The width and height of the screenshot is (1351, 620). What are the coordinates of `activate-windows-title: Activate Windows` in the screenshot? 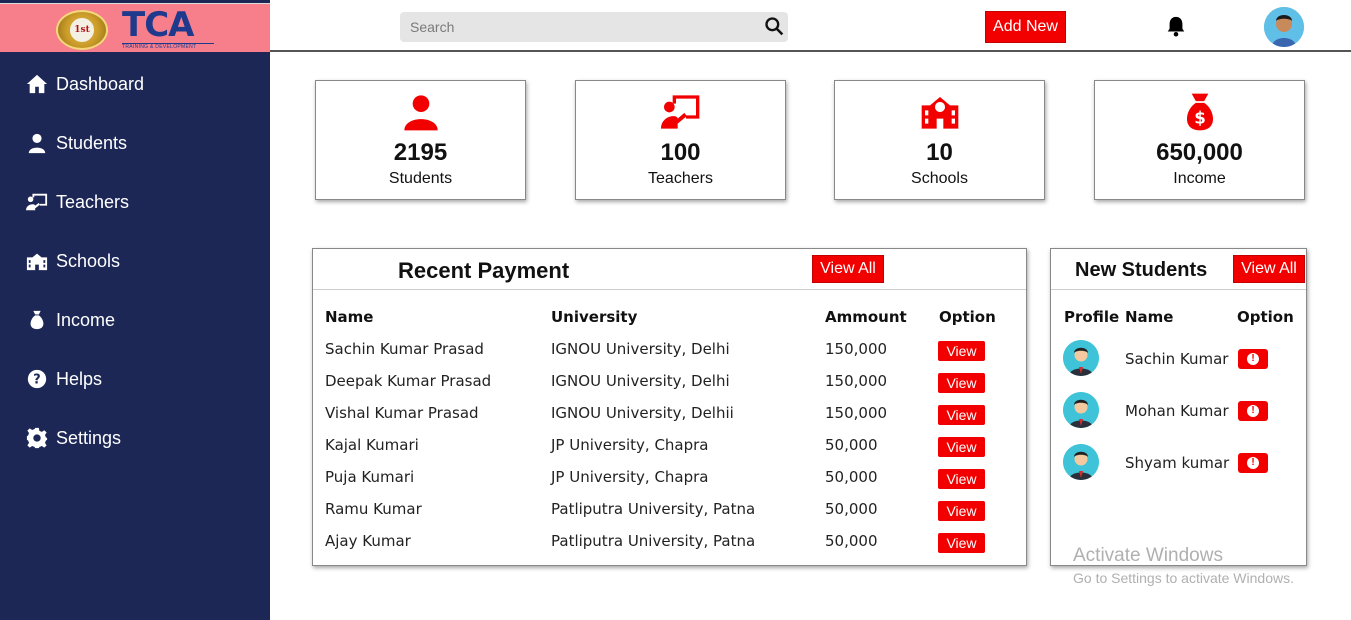 It's located at (1148, 555).